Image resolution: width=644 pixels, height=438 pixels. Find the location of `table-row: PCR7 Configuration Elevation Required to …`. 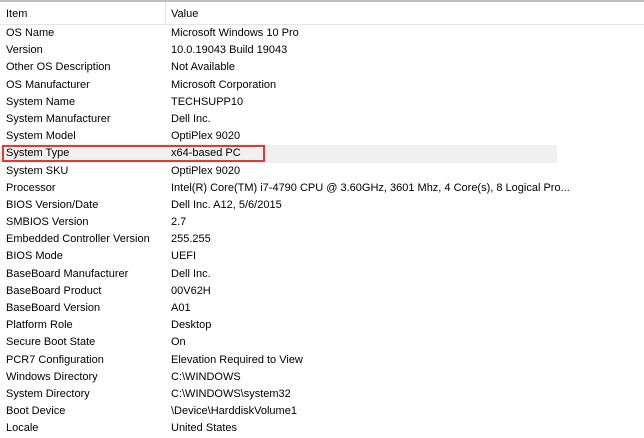

table-row: PCR7 Configuration Elevation Required to … is located at coordinates (322, 360).